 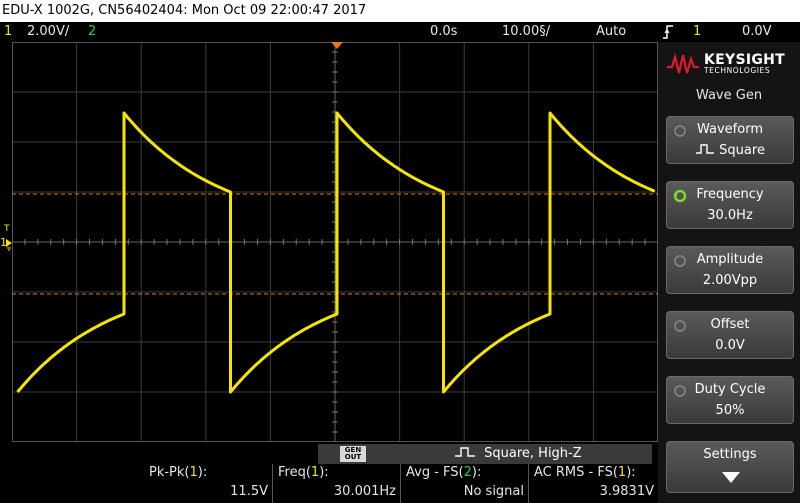 I want to click on measurement-freq: Freq(1): 30.001Hz, so click(x=336, y=483).